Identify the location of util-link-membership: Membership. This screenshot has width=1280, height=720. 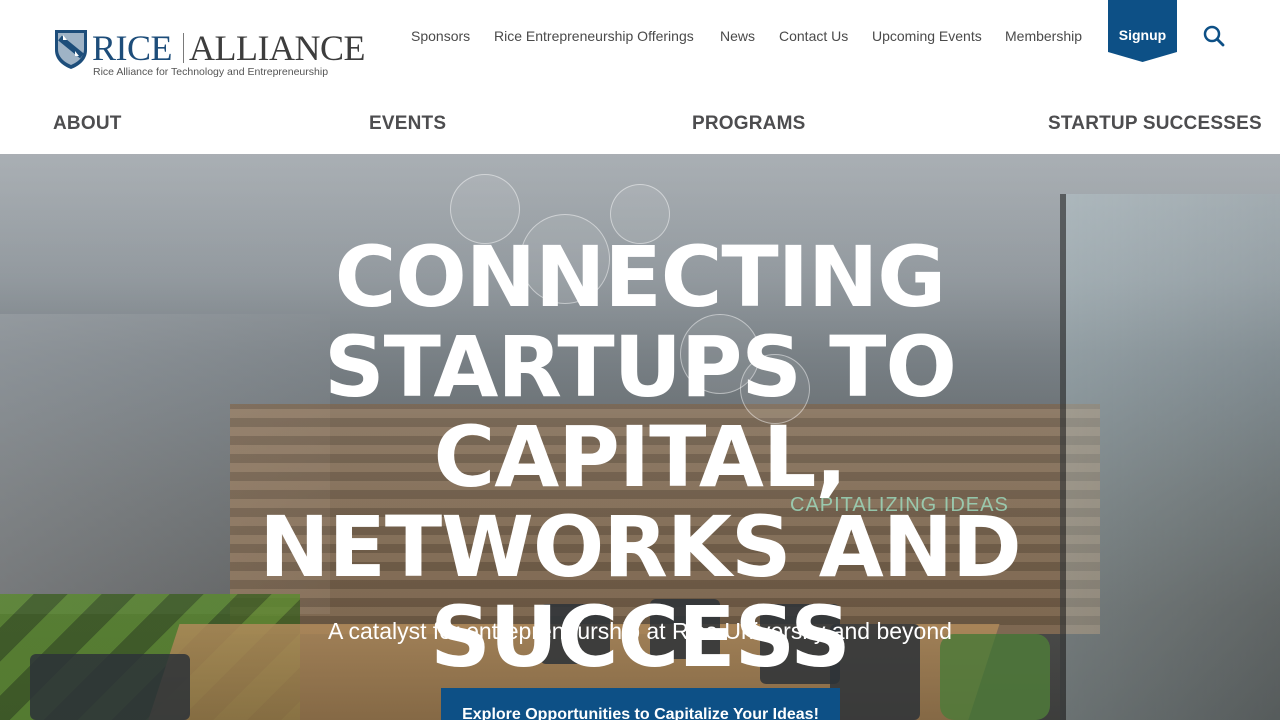
(1043, 36).